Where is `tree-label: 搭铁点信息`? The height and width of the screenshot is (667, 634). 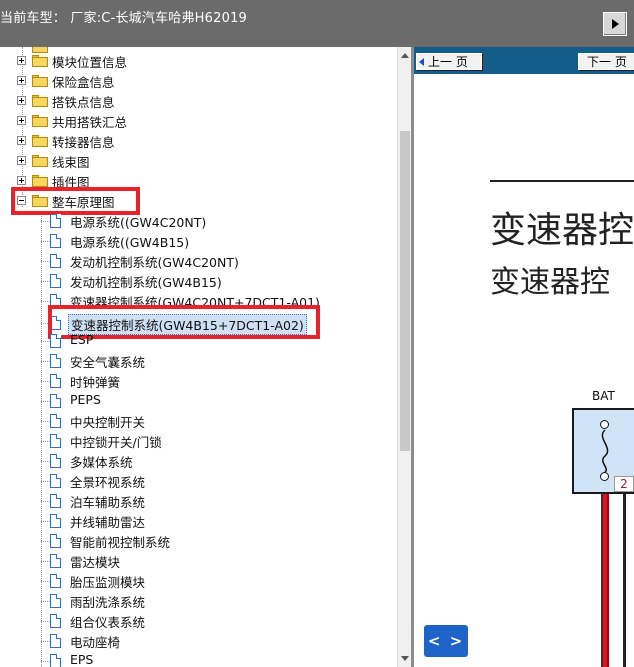 tree-label: 搭铁点信息 is located at coordinates (83, 102).